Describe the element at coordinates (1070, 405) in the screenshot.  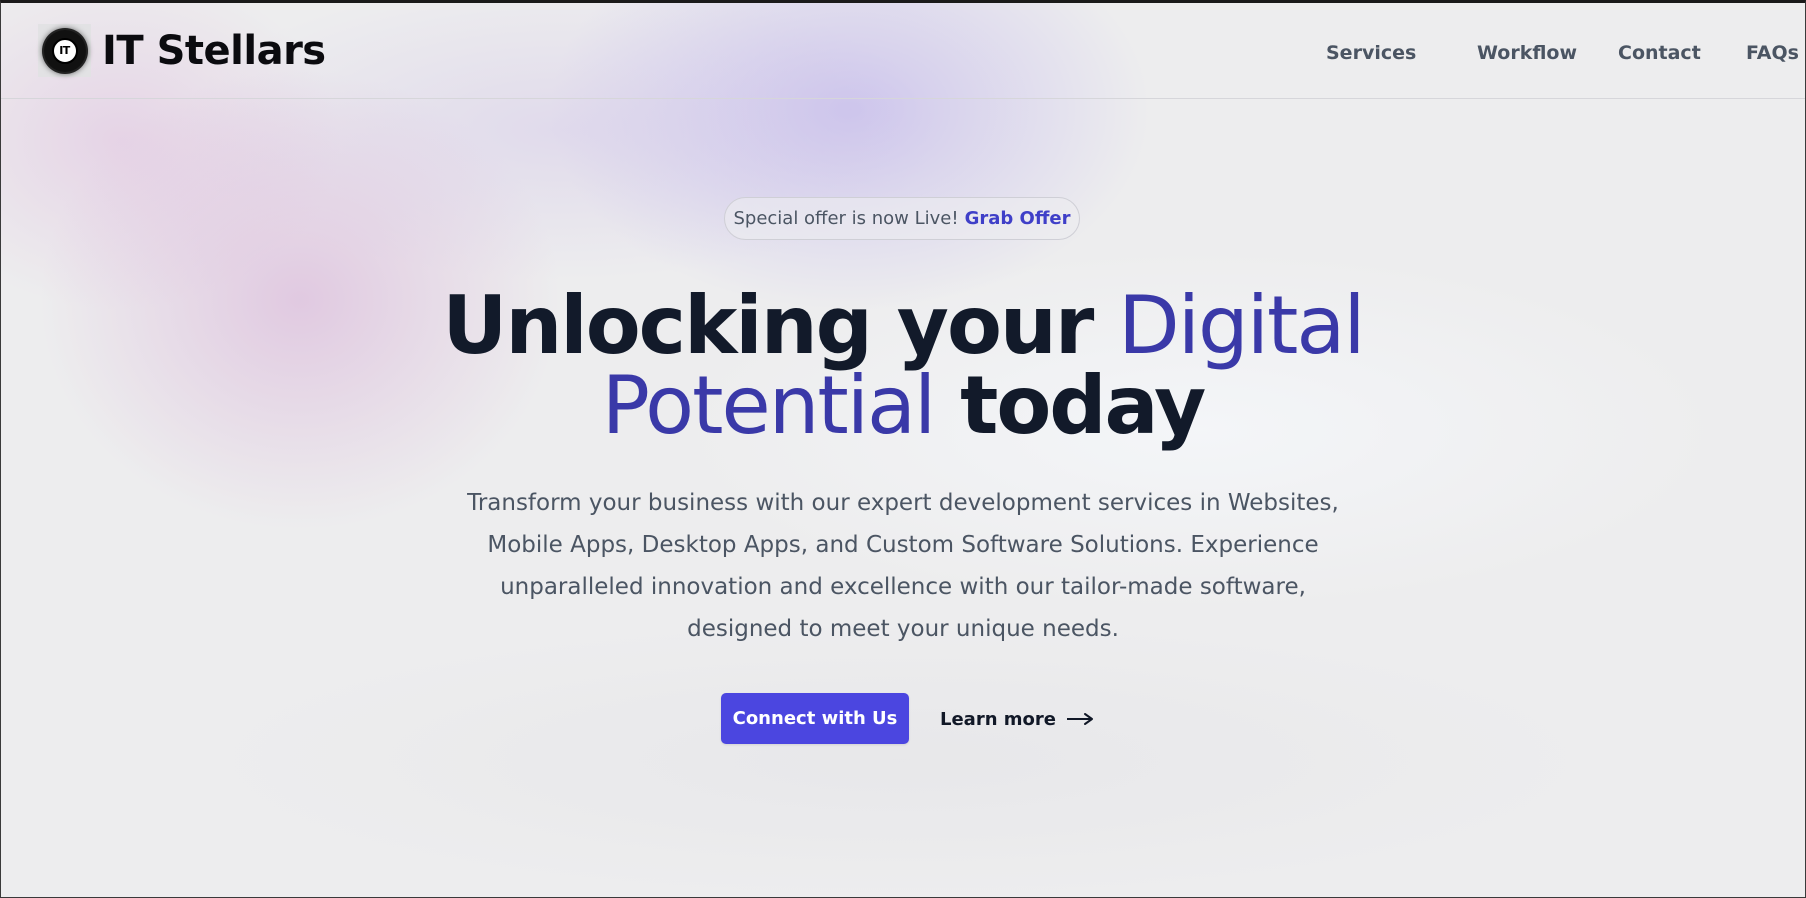
I see `headline-part-2: today` at that location.